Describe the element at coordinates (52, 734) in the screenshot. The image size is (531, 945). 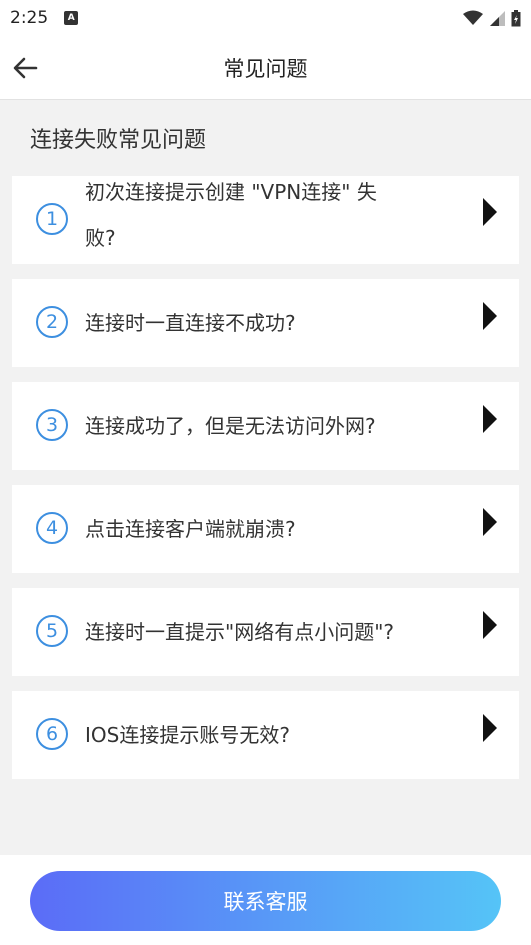
I see `faq-number-badge: 6` at that location.